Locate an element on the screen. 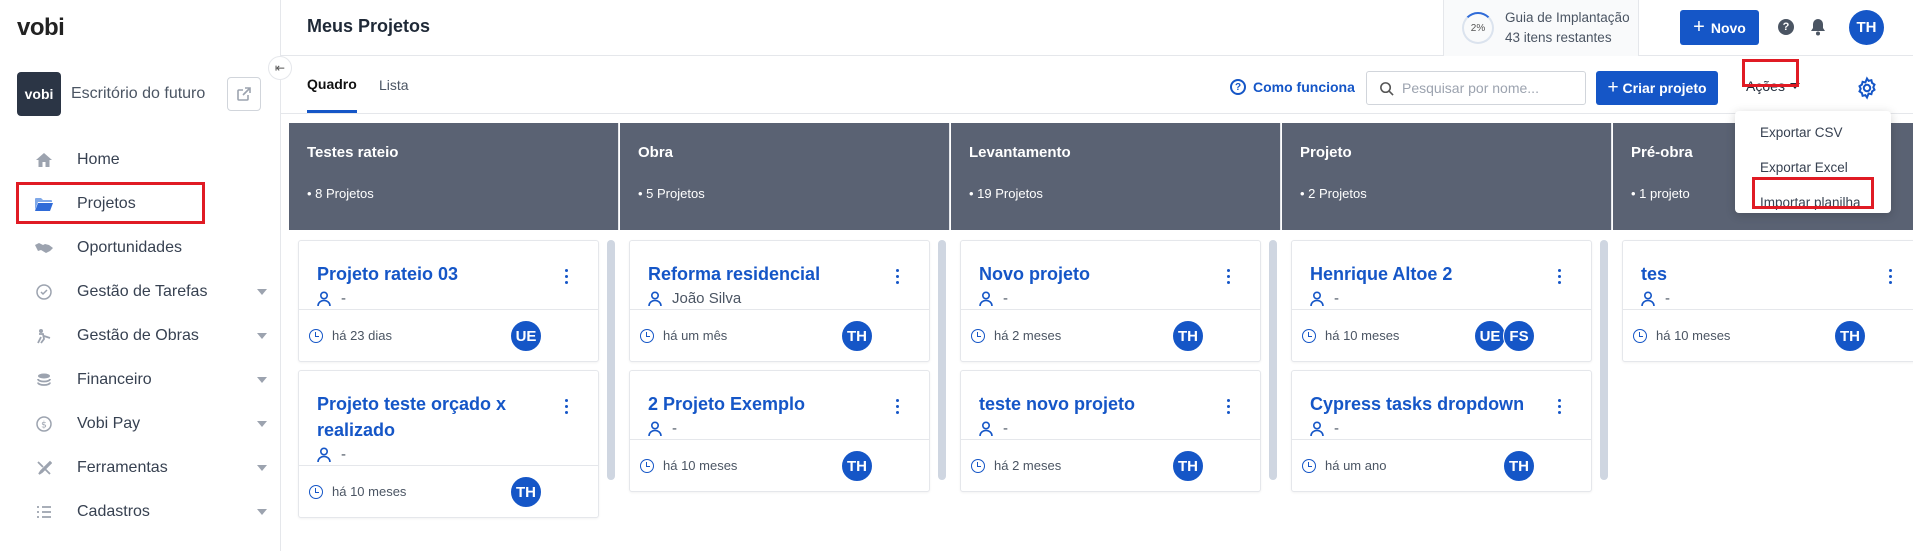 The width and height of the screenshot is (1913, 551). assignees: UE + is located at coordinates (535, 336).